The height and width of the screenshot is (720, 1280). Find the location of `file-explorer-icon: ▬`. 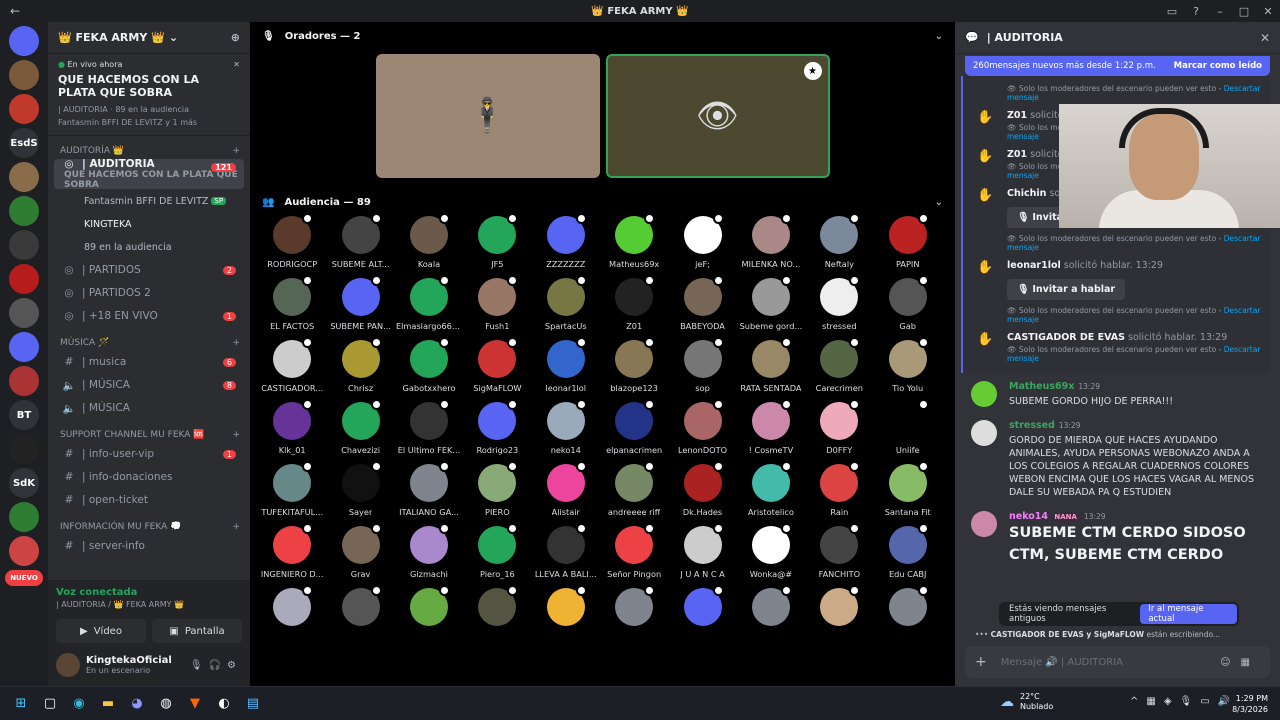

file-explorer-icon: ▬ is located at coordinates (108, 704).